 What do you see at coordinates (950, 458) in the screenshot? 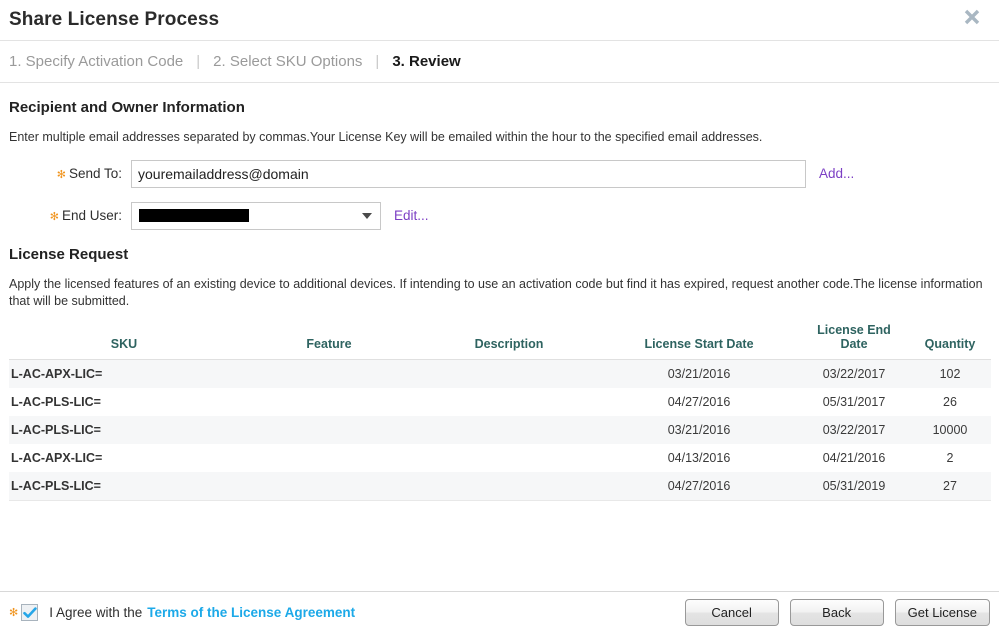
I see `cell-quantity: 2` at bounding box center [950, 458].